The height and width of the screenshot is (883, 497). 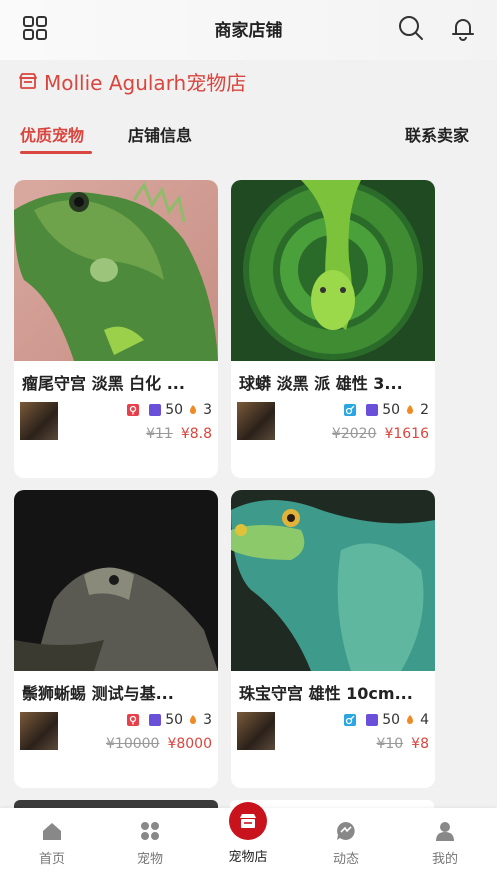 I want to click on like-count: 2, so click(x=424, y=410).